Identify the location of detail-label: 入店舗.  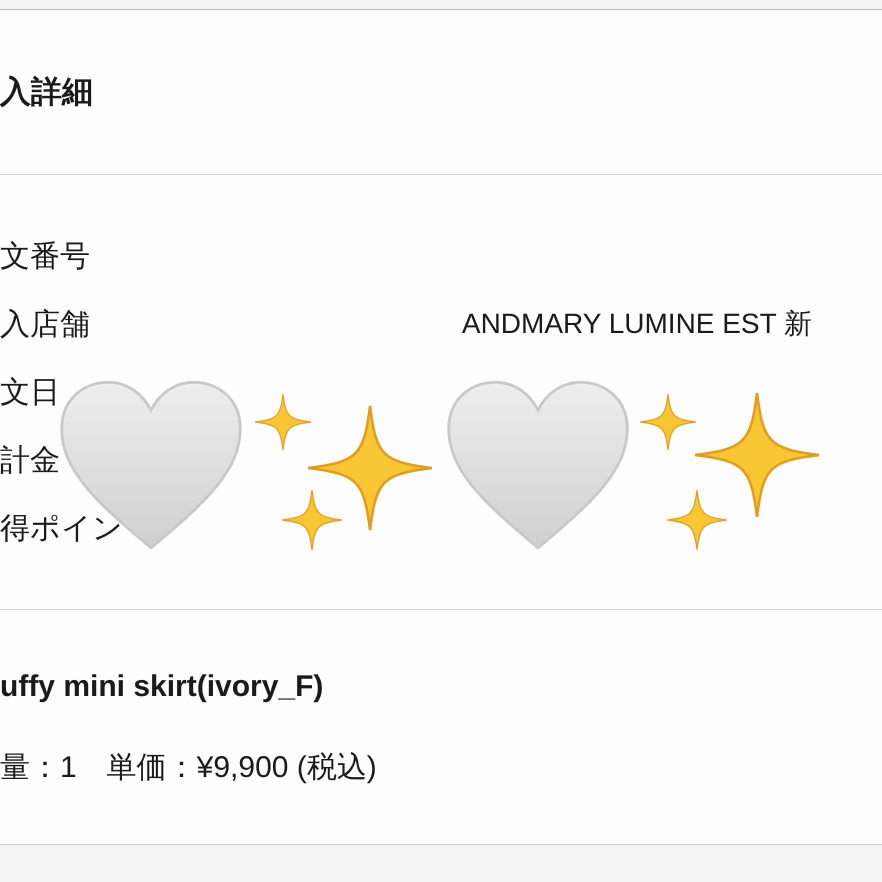
(45, 324).